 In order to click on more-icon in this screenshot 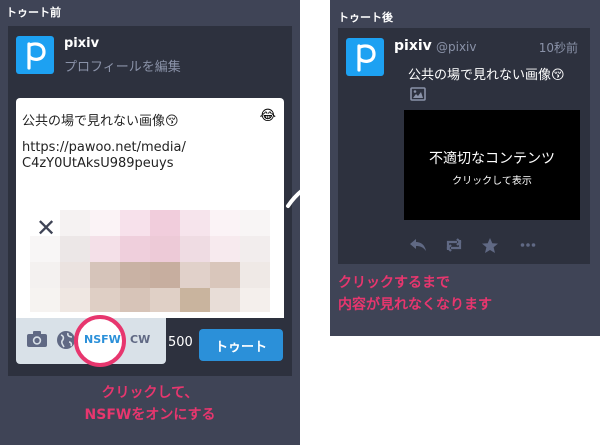, I will do `click(528, 245)`.